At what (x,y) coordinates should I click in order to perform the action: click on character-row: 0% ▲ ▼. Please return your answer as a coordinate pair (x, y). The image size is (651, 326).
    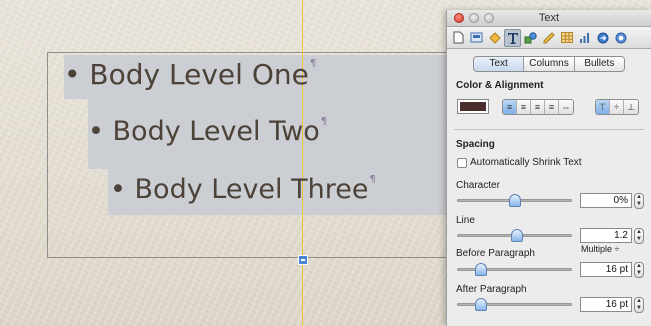
    Looking at the image, I should click on (549, 202).